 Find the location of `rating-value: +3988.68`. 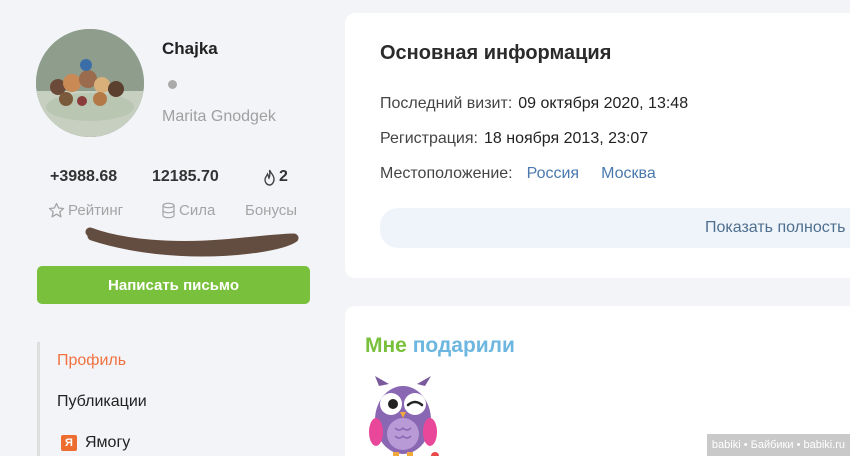

rating-value: +3988.68 is located at coordinates (84, 176).